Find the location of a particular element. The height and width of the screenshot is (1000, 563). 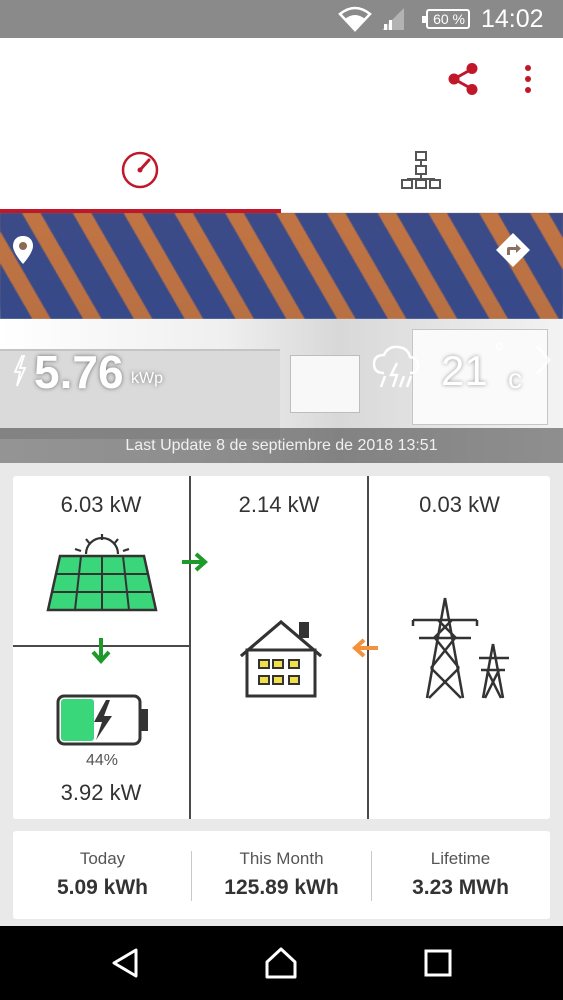

more-vert-icon is located at coordinates (528, 79).